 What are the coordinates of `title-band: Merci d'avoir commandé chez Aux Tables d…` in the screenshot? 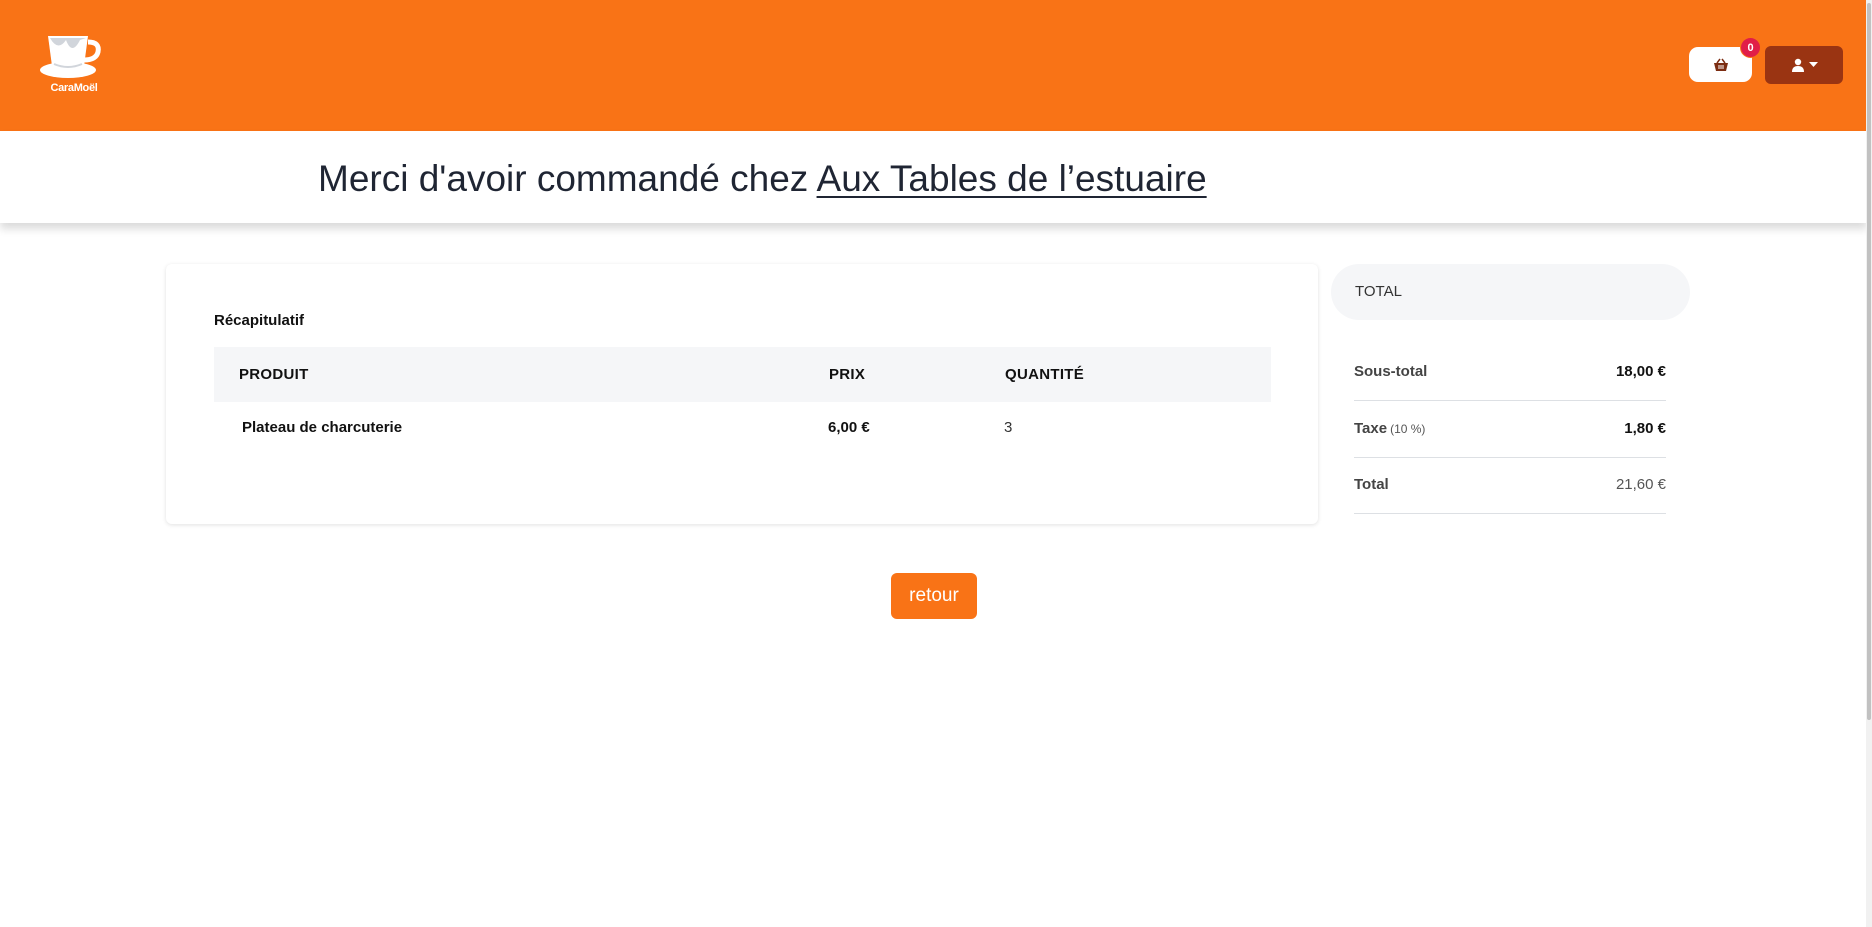 It's located at (933, 177).